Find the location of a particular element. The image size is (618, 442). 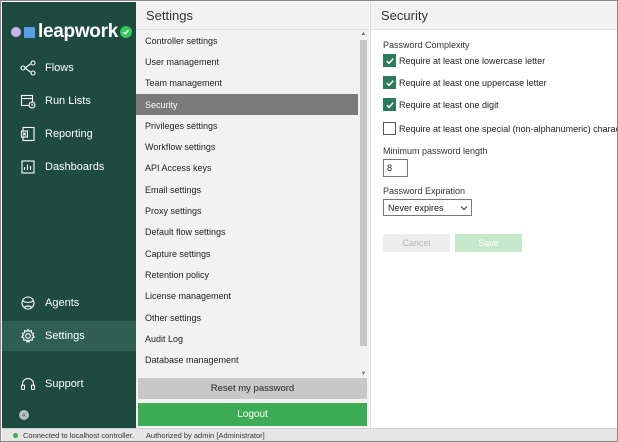

rule-lowercase: Require at least one lowercase letter is located at coordinates (464, 60).